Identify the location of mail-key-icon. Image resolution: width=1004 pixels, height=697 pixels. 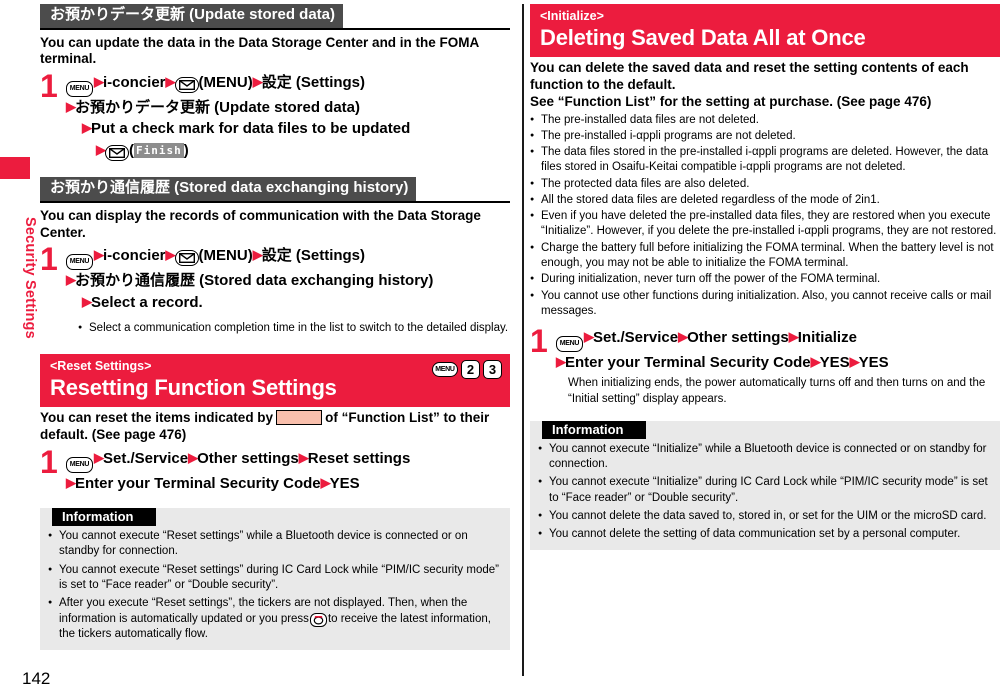
(186, 258).